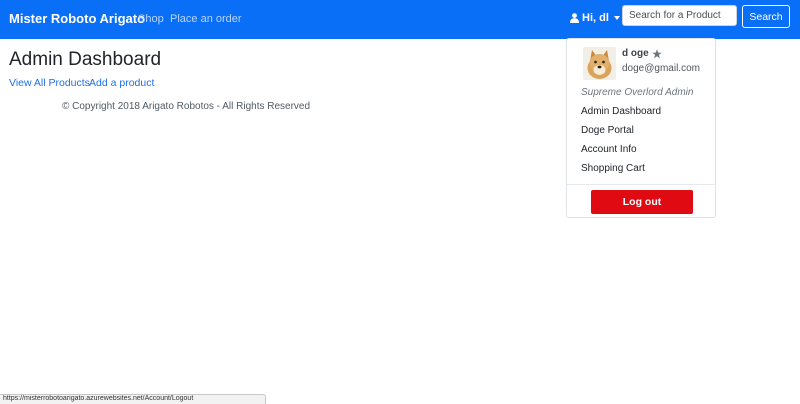 The height and width of the screenshot is (404, 800). Describe the element at coordinates (599, 63) in the screenshot. I see `avatar` at that location.